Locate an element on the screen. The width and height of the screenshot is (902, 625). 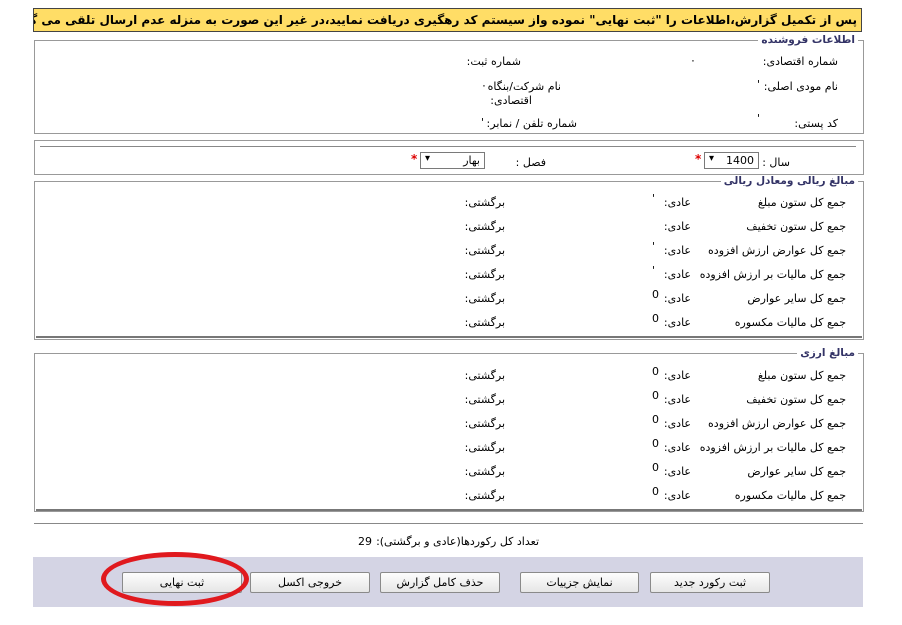
taxpayer-name-label: نام مودی اصلی: is located at coordinates (800, 86).